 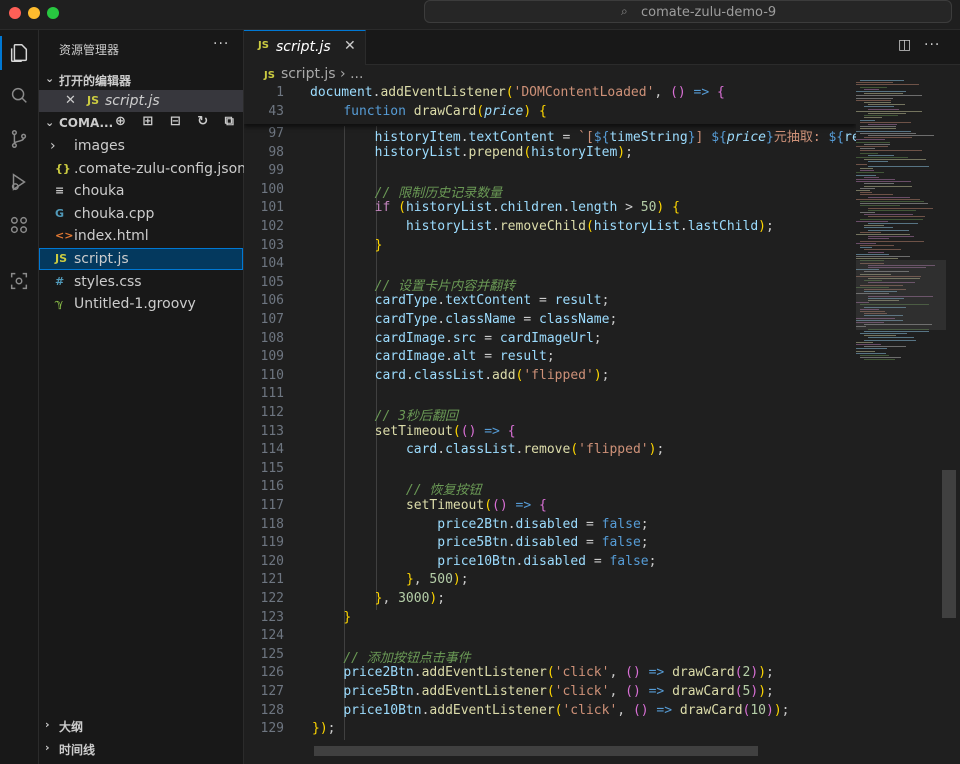 I want to click on horizontal-scrollbar, so click(x=536, y=751).